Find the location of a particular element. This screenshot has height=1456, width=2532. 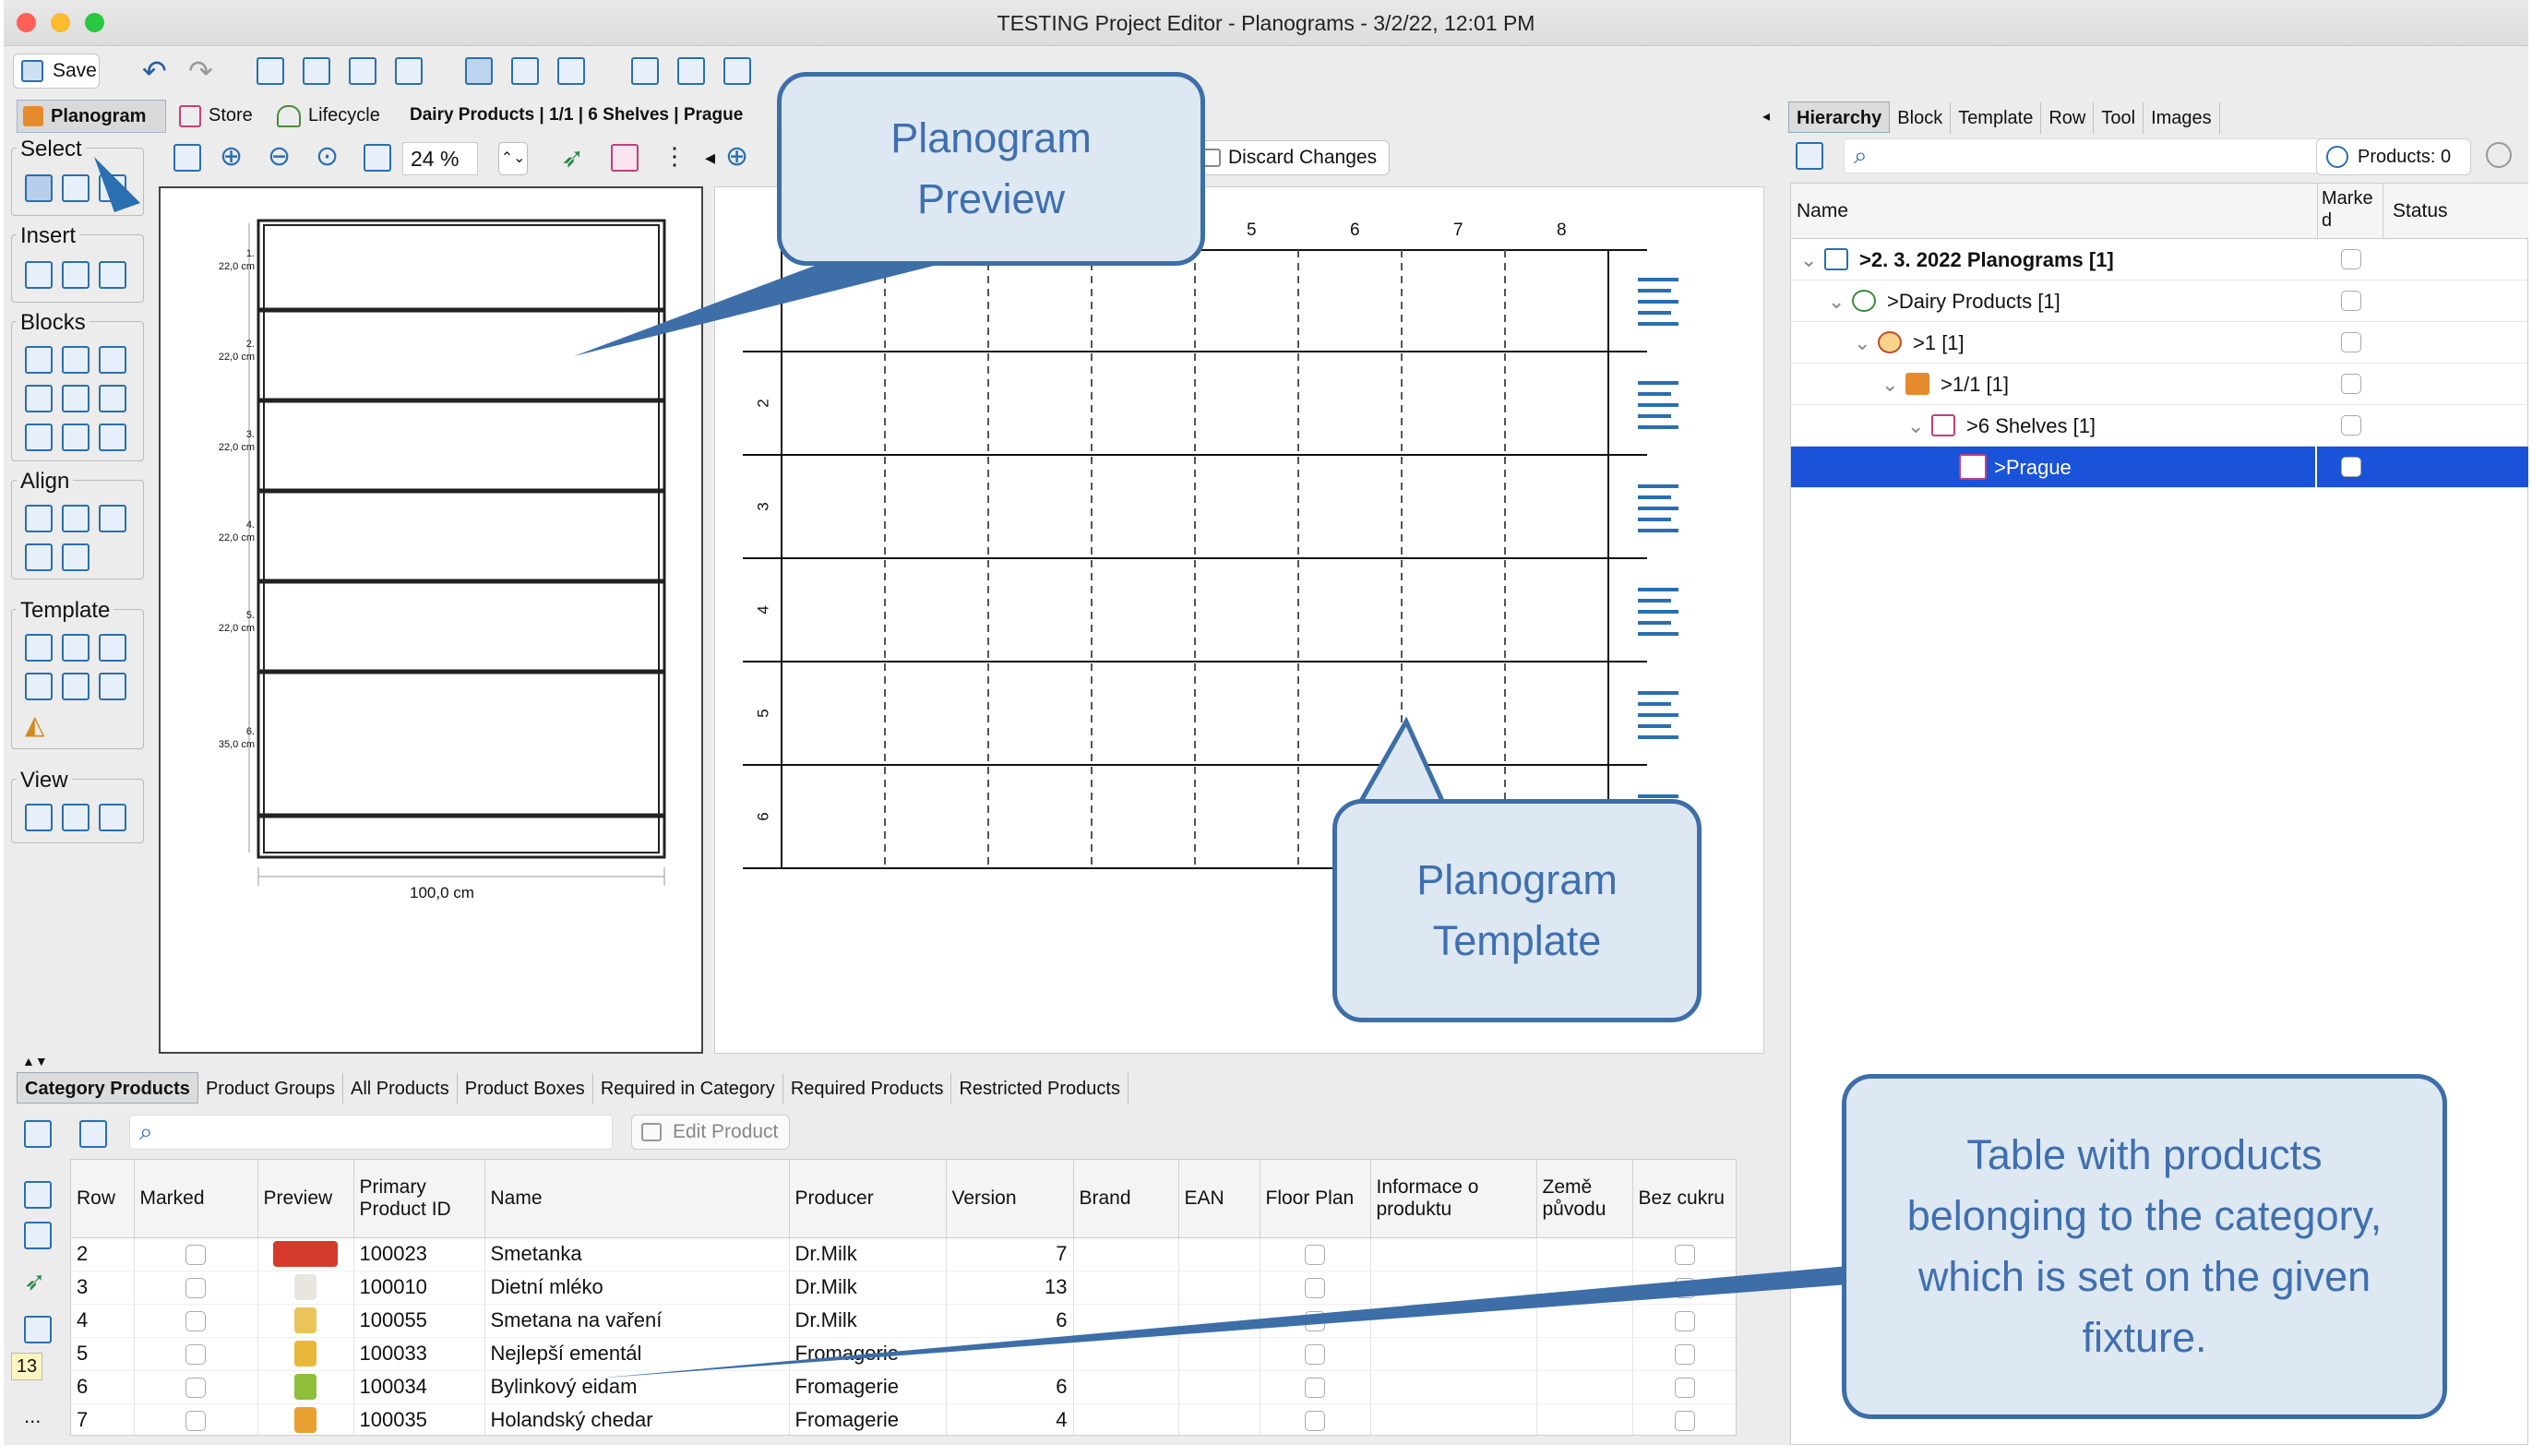

callout-planogram-template: Planogram Template is located at coordinates (1517, 910).